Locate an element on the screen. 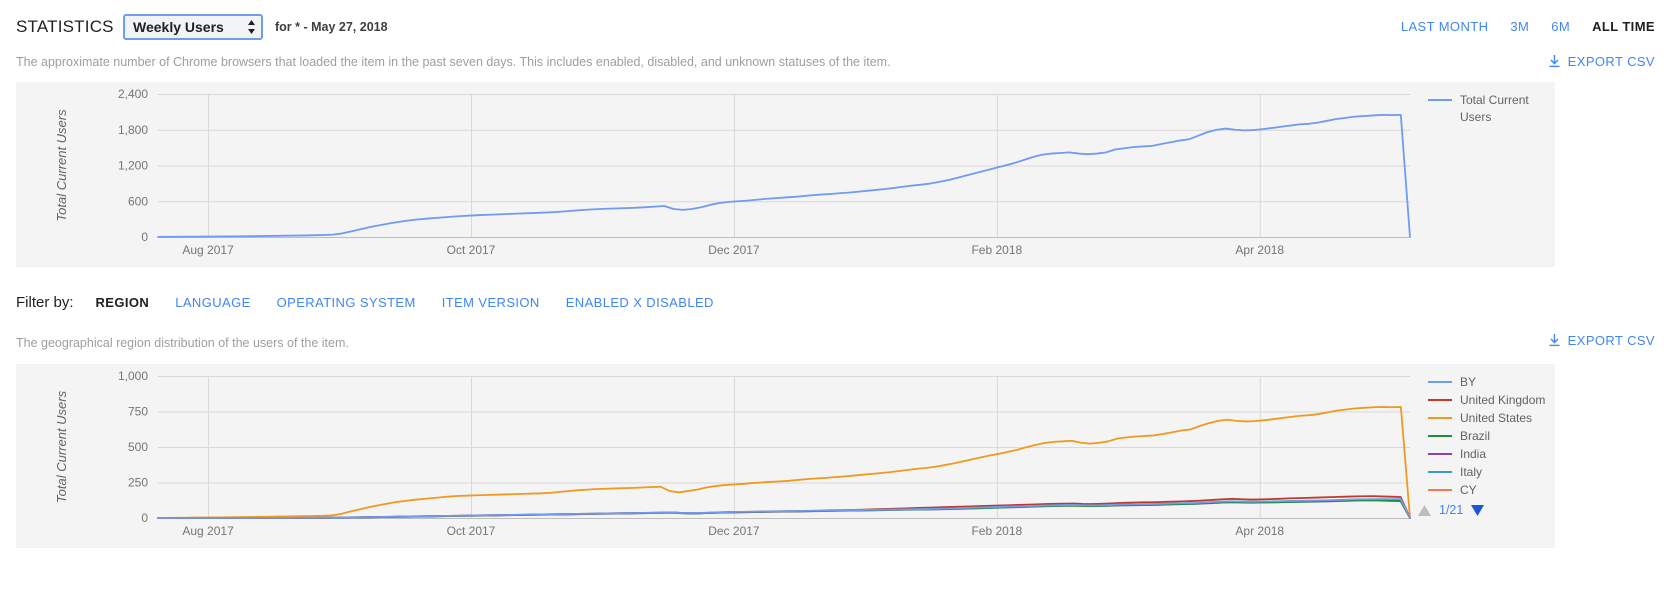 This screenshot has height=598, width=1671. svg-text: 1,800 is located at coordinates (133, 130).